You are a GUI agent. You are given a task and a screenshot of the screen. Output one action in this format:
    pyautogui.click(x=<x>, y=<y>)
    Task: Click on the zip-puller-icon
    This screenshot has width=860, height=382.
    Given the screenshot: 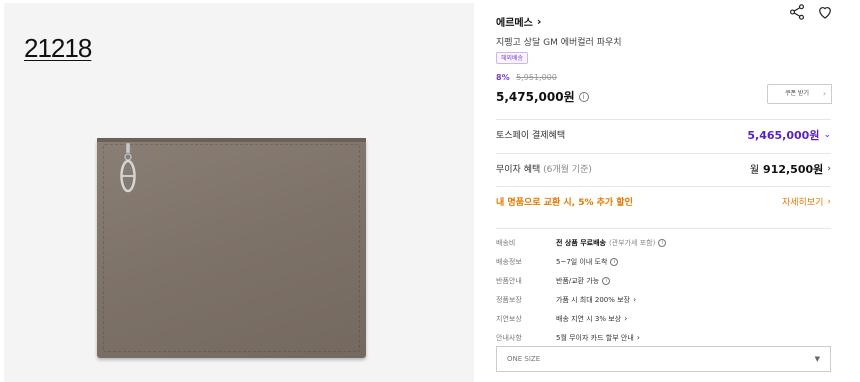 What is the action you would take?
    pyautogui.click(x=128, y=168)
    